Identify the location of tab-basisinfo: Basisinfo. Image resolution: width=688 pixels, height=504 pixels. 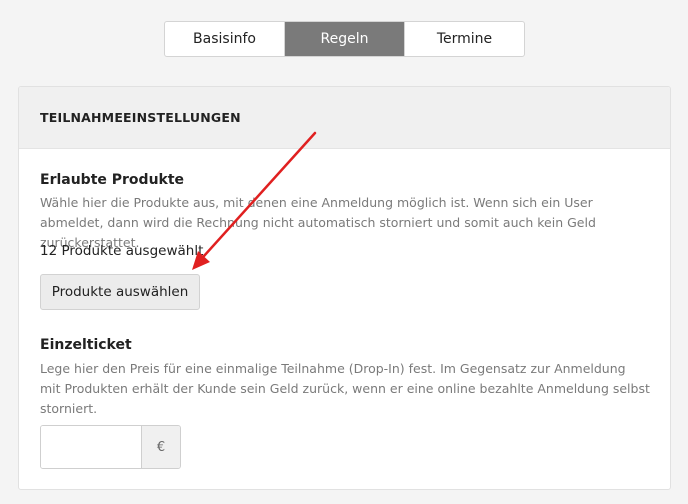
(225, 39).